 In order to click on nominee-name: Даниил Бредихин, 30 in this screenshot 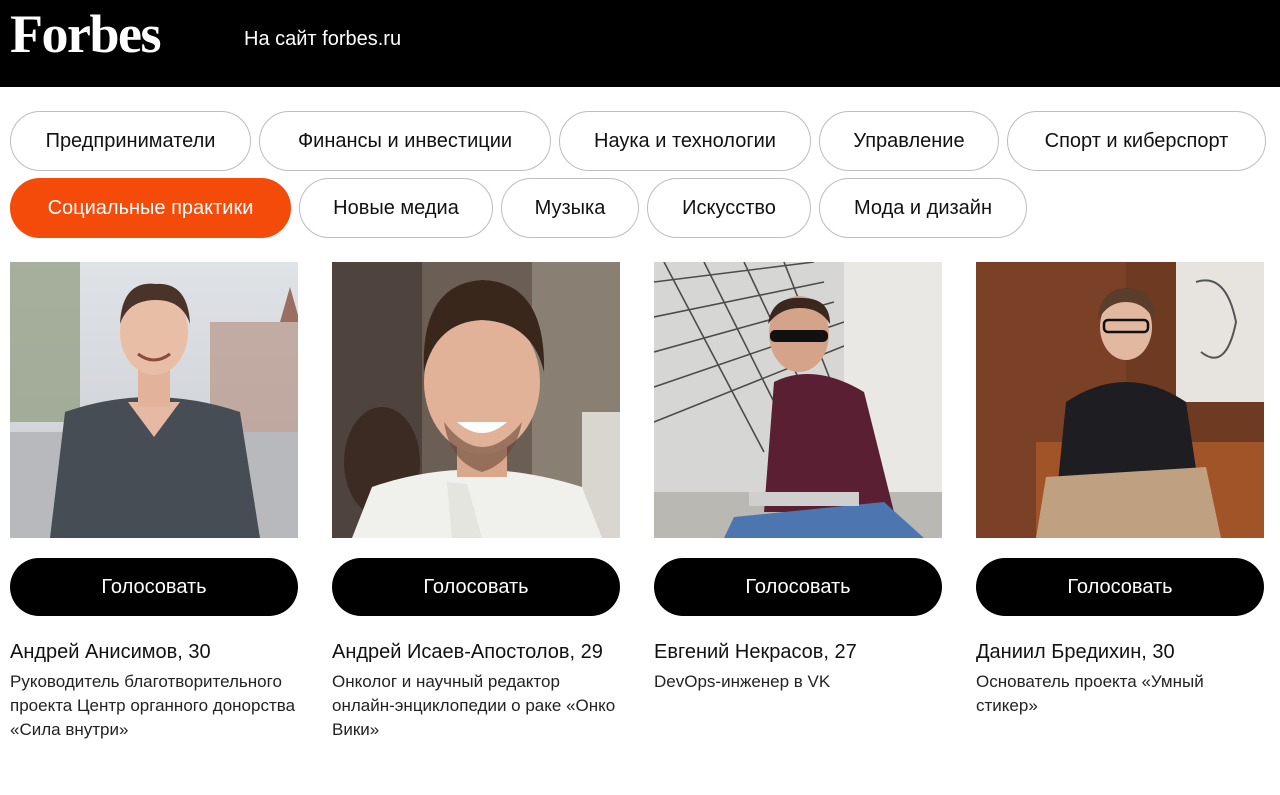, I will do `click(1075, 652)`.